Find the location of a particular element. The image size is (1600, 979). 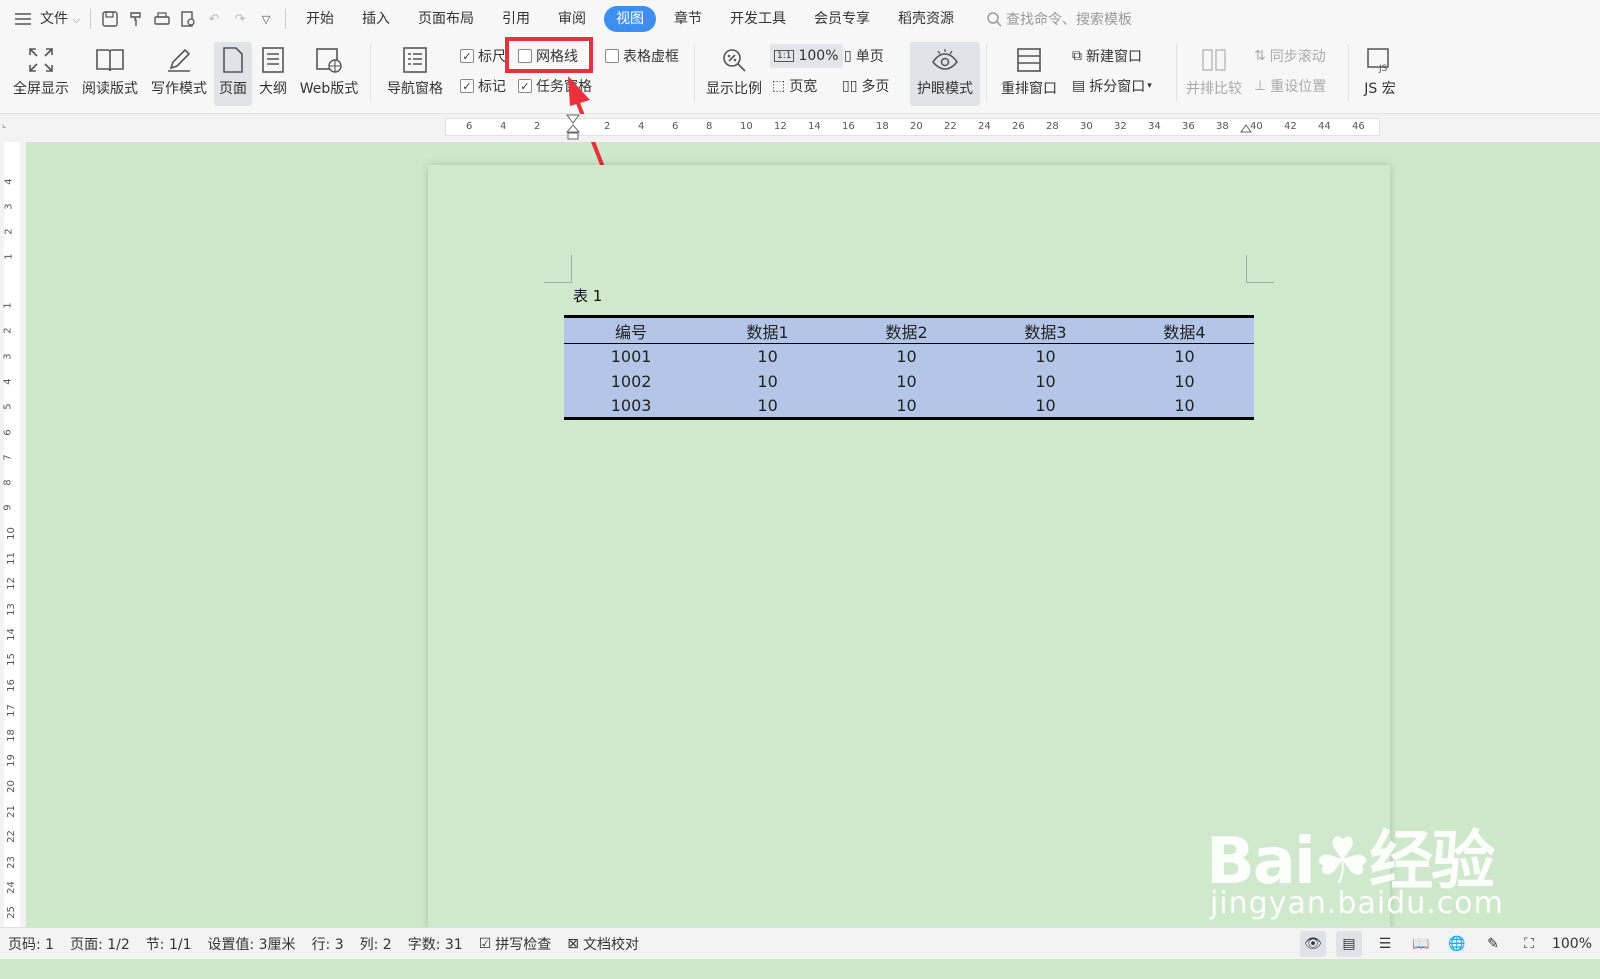

book-icon is located at coordinates (110, 60).